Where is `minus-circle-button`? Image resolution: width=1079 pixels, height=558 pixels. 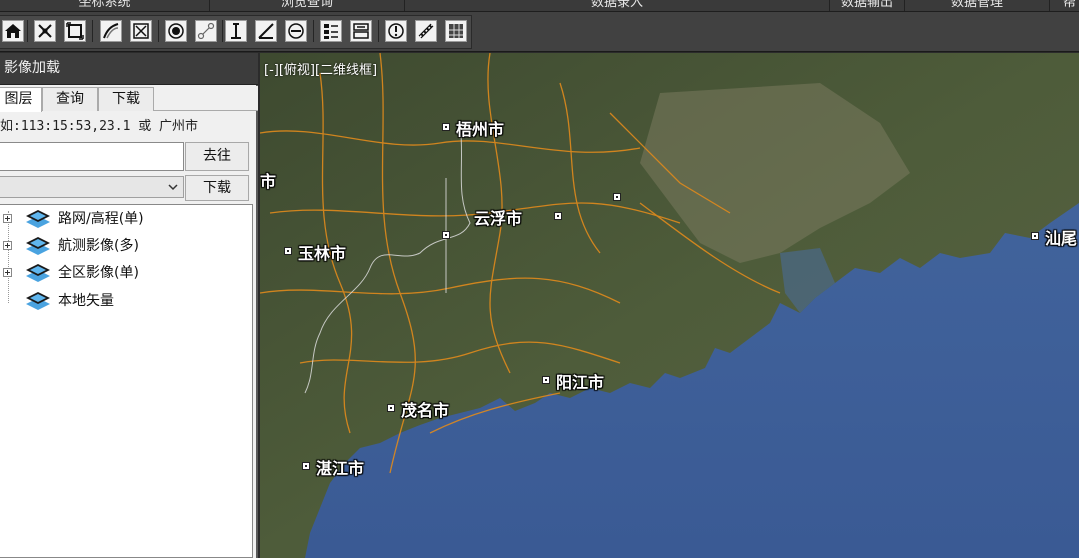 minus-circle-button is located at coordinates (296, 31).